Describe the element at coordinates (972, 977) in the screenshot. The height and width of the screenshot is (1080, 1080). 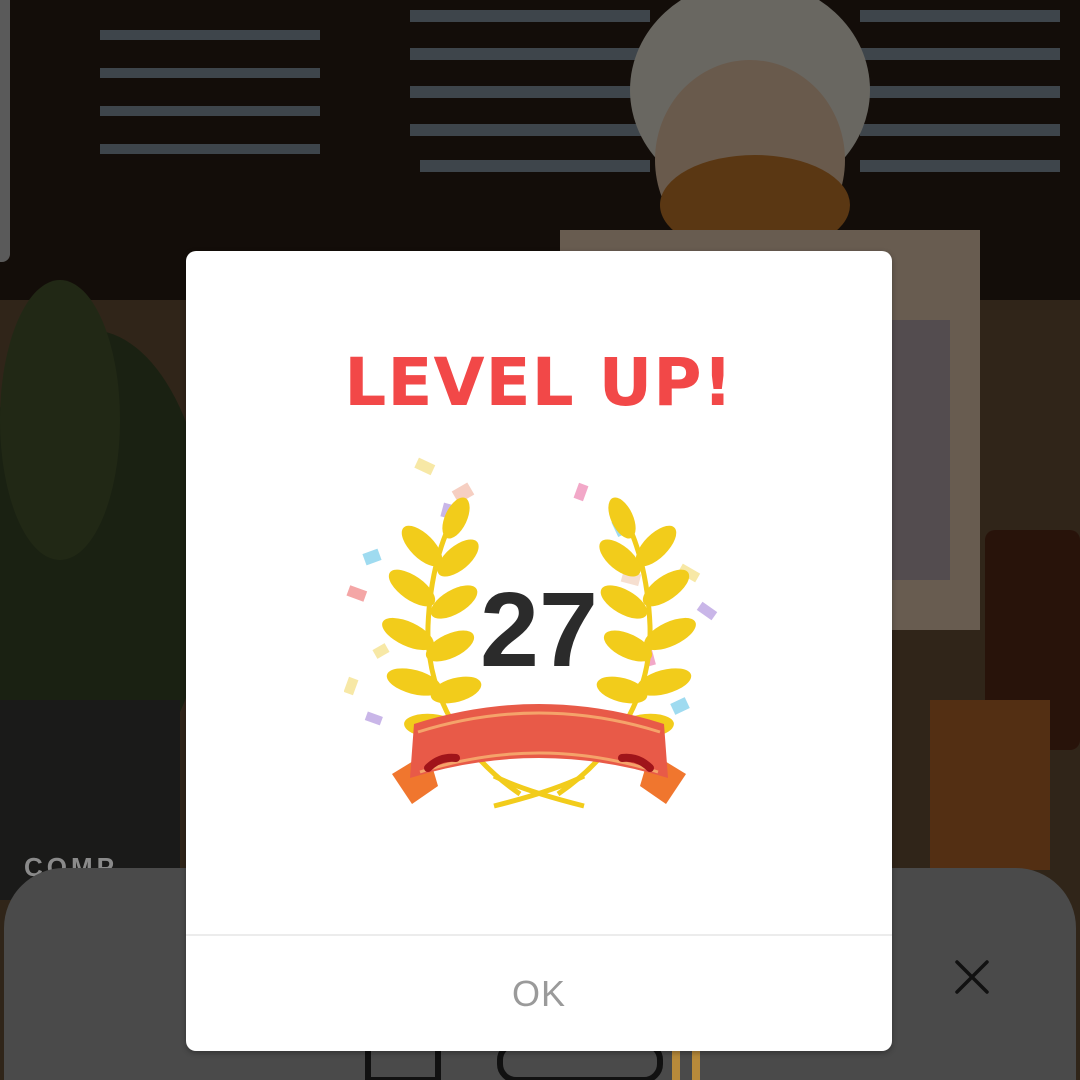
I see `close-icon` at that location.